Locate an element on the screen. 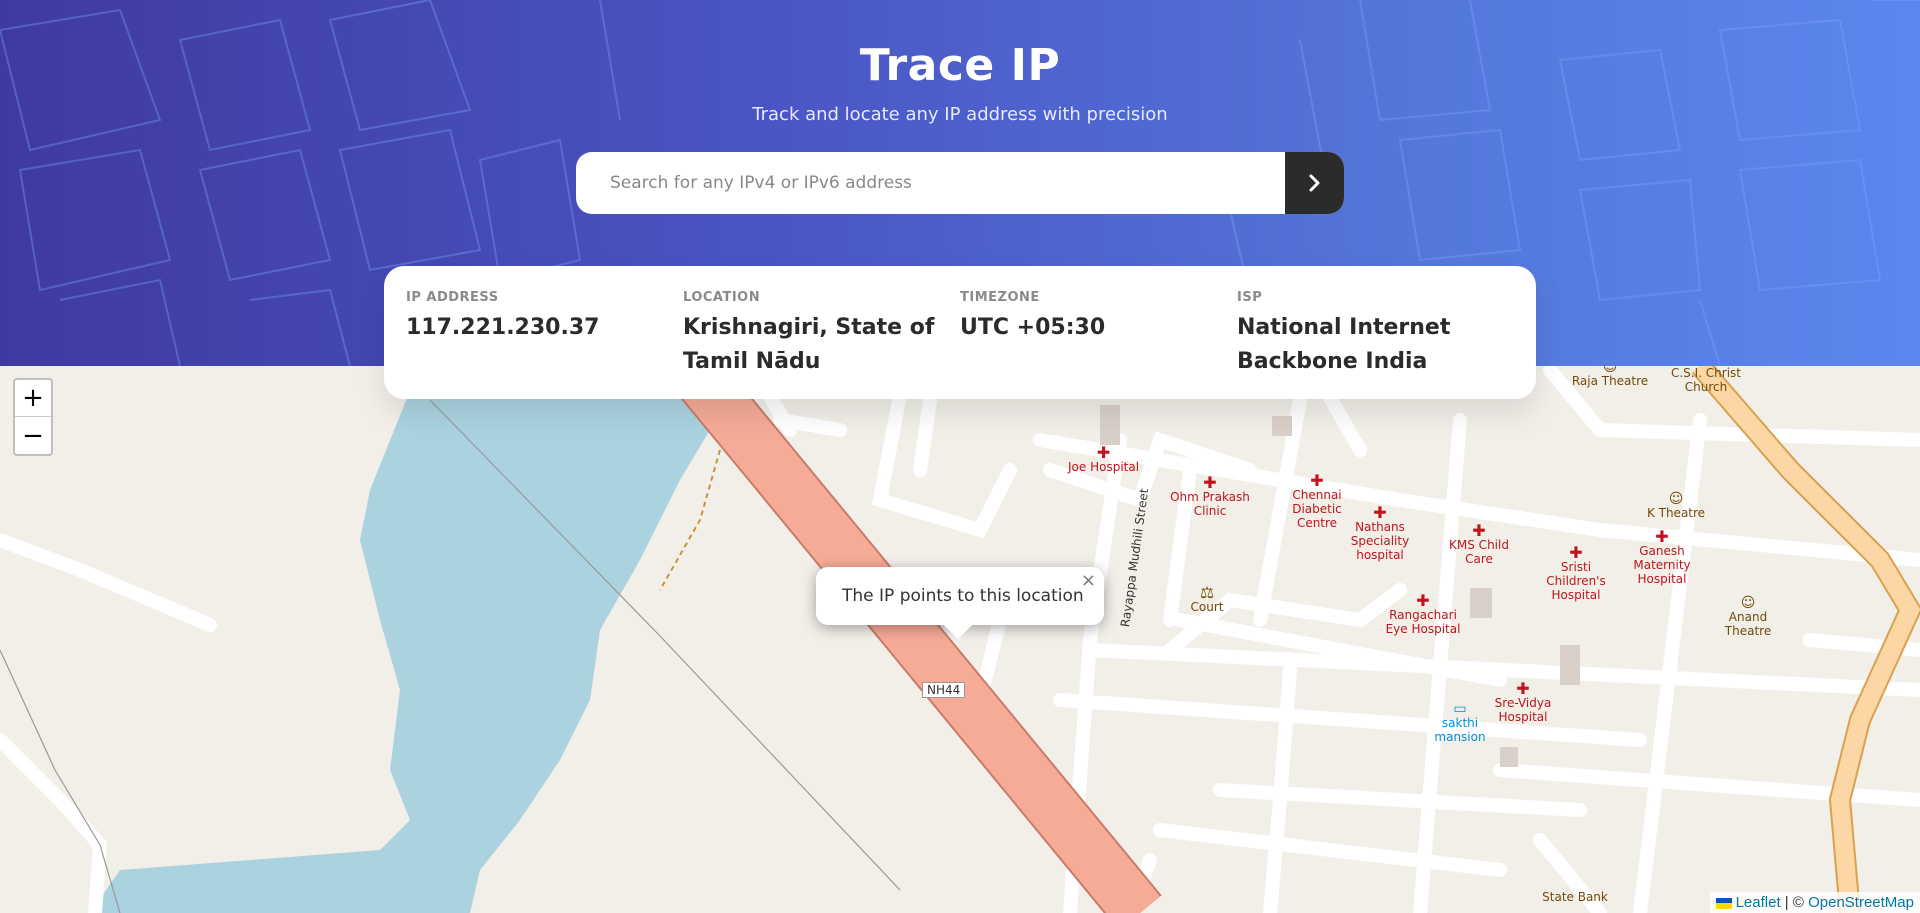  hospital-poi-joe: ✚ Joe Hospital is located at coordinates (1104, 459).